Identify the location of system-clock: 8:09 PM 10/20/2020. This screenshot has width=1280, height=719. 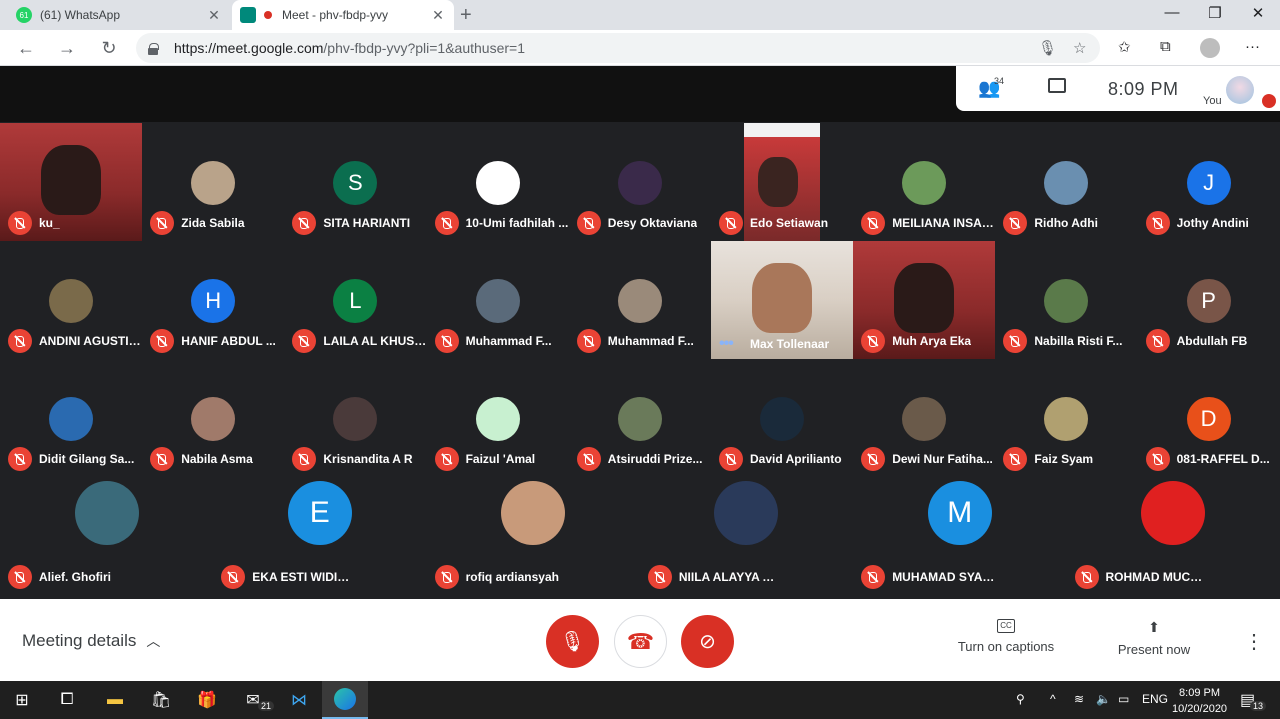
(1199, 701).